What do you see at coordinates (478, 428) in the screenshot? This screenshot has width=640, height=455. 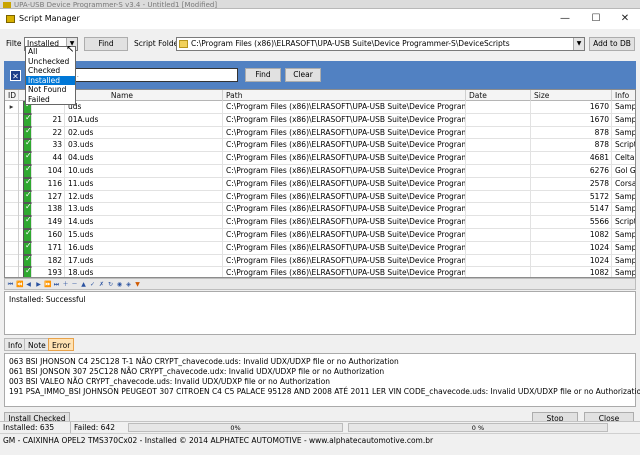 I see `progress-2-value: 0 %` at bounding box center [478, 428].